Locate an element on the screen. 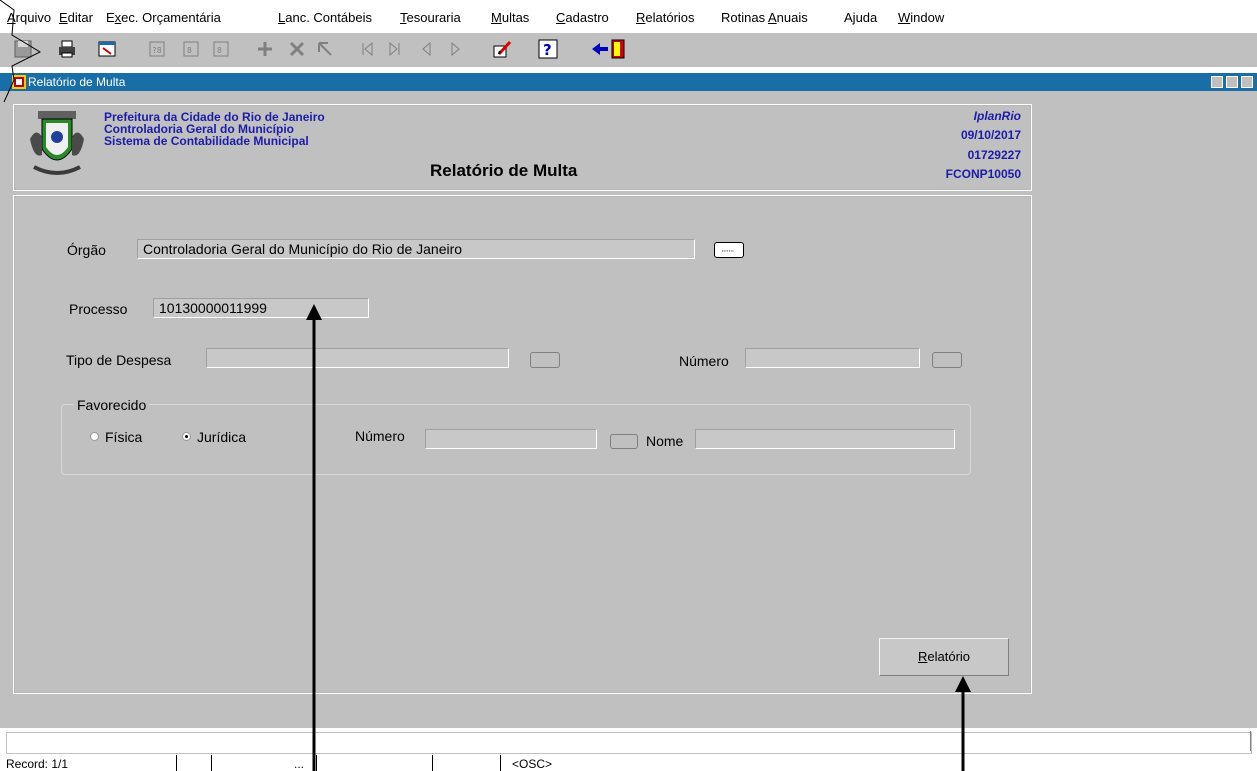  radio-fisica: Física is located at coordinates (116, 437).